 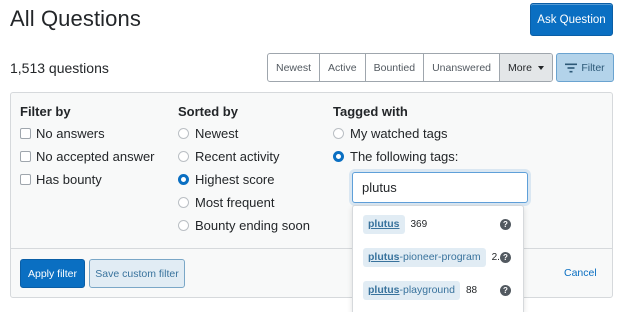 What do you see at coordinates (471, 290) in the screenshot?
I see `tag-count: 88` at bounding box center [471, 290].